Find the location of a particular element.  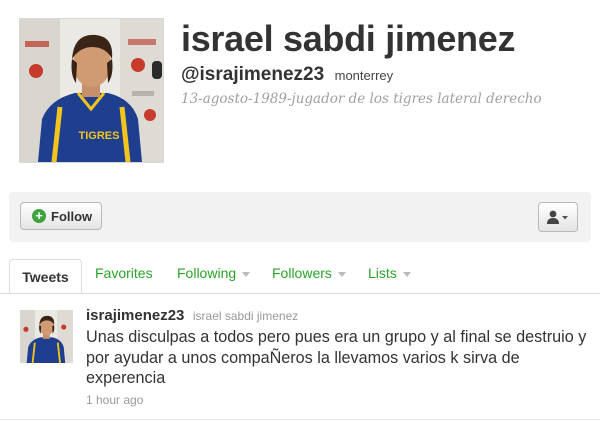

profile-photo-thumbnail is located at coordinates (46, 336).